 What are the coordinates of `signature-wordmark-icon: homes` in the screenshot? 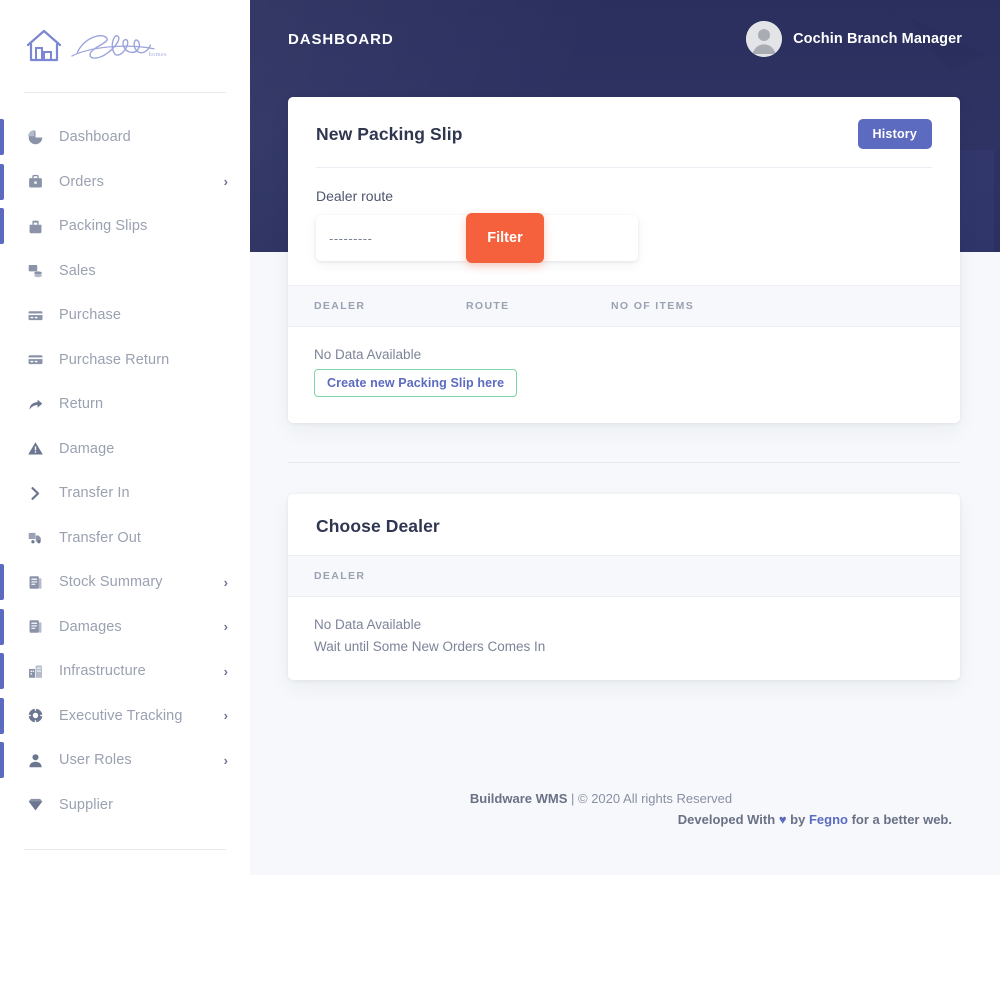 It's located at (119, 47).